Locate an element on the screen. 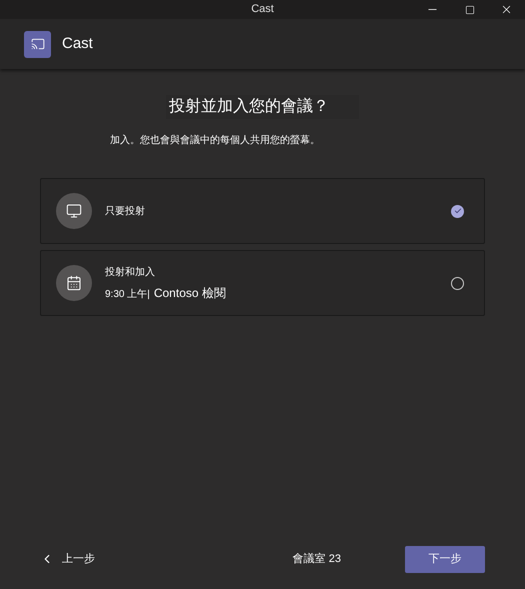  window-title: Cast is located at coordinates (262, 10).